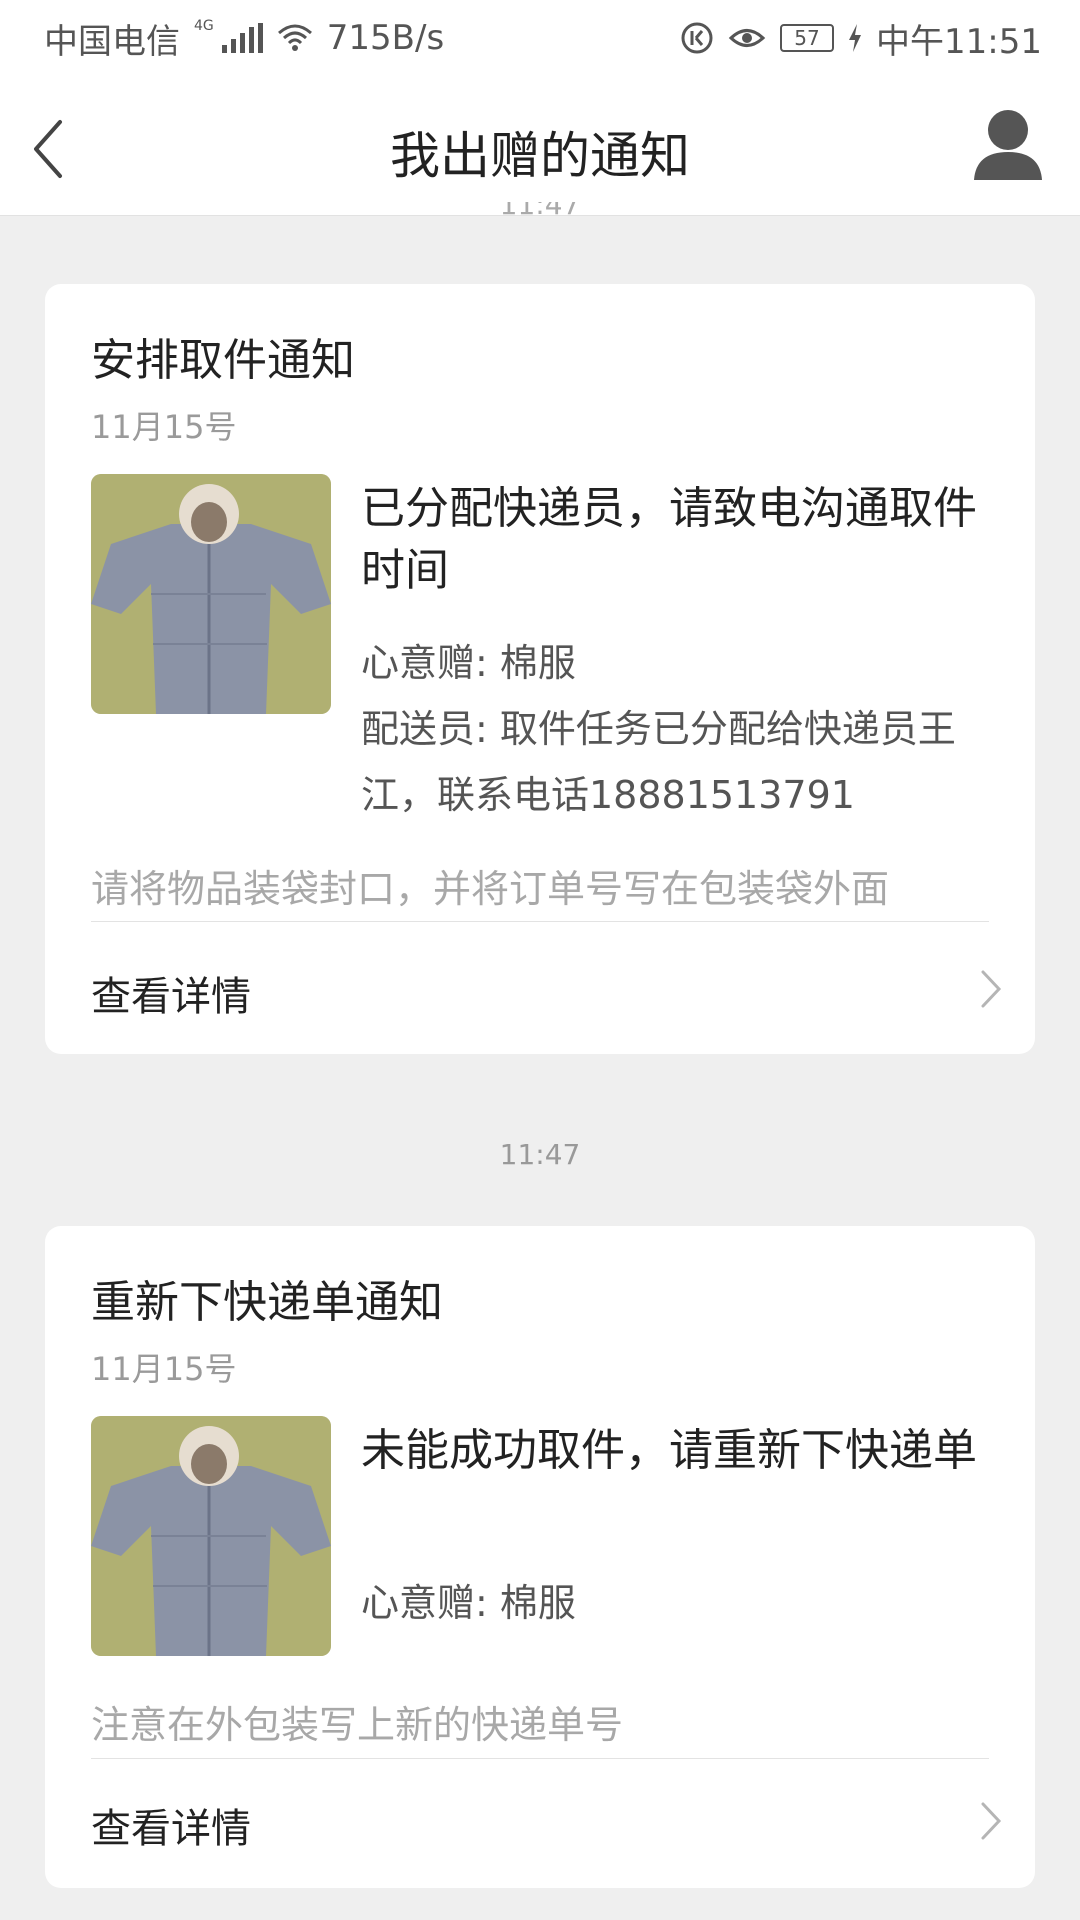 The height and width of the screenshot is (1920, 1080). What do you see at coordinates (112, 41) in the screenshot?
I see `carrier-name: 中国电信` at bounding box center [112, 41].